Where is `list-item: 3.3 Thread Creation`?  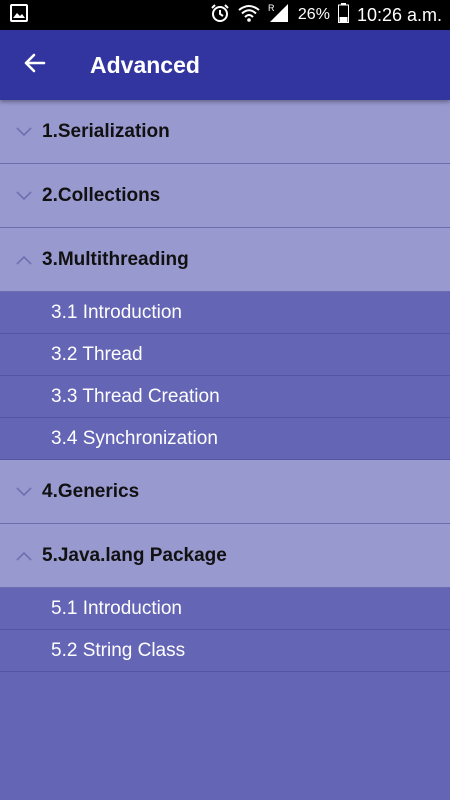
list-item: 3.3 Thread Creation is located at coordinates (225, 397).